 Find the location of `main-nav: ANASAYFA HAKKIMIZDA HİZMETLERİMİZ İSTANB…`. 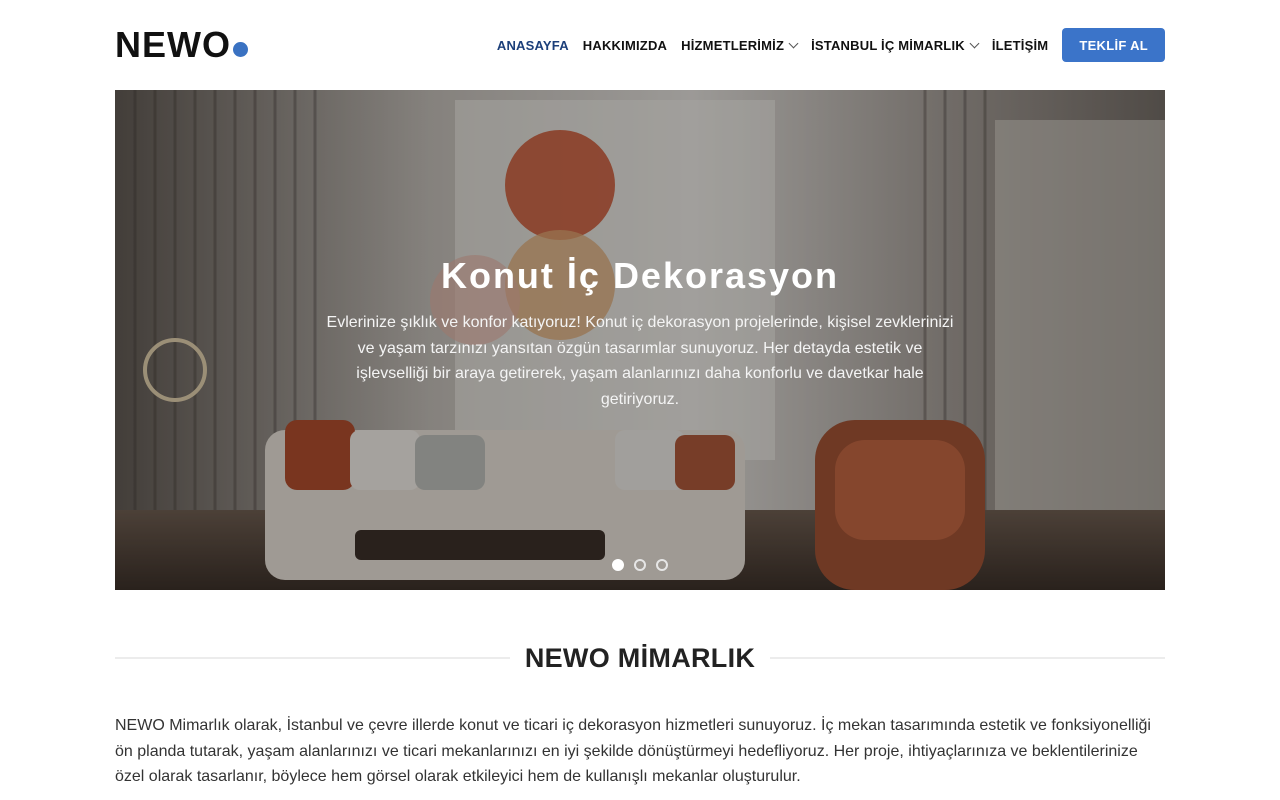

main-nav: ANASAYFA HAKKIMIZDA HİZMETLERİMİZ İSTANB… is located at coordinates (824, 45).